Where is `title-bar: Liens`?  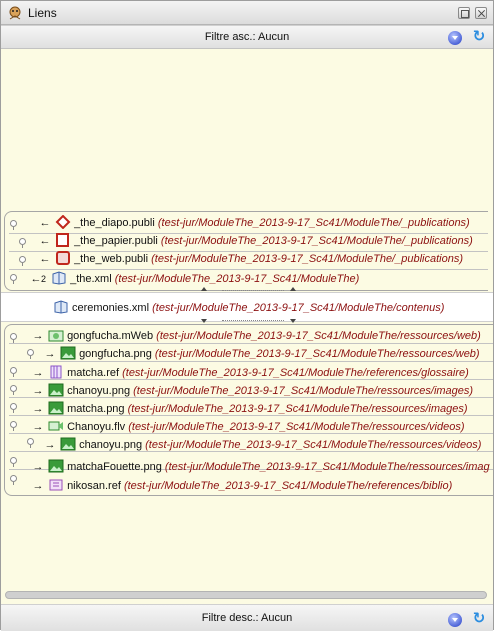
title-bar: Liens is located at coordinates (247, 13).